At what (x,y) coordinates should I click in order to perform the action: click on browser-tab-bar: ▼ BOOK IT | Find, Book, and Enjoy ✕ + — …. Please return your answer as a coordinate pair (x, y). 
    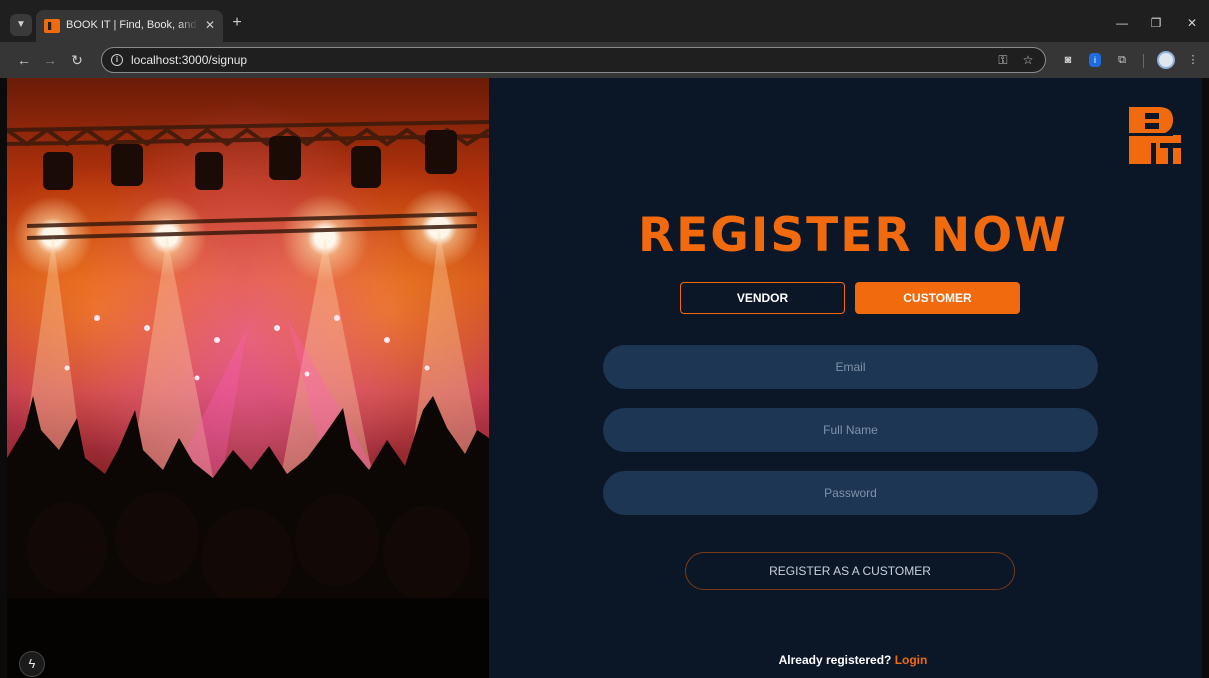
    Looking at the image, I should click on (604, 21).